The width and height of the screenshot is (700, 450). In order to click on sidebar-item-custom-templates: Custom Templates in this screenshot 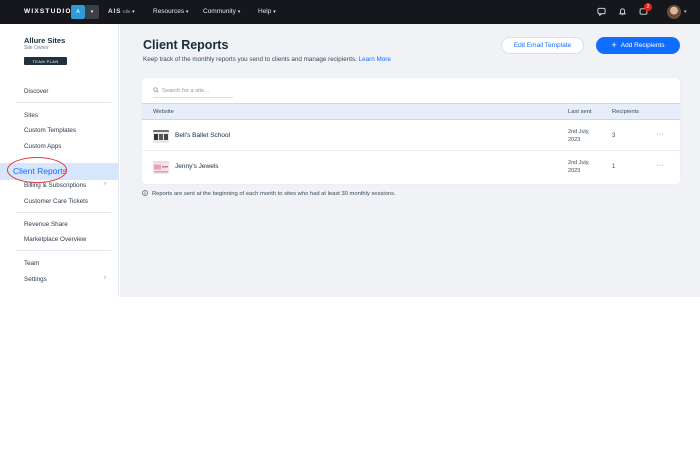, I will do `click(50, 130)`.